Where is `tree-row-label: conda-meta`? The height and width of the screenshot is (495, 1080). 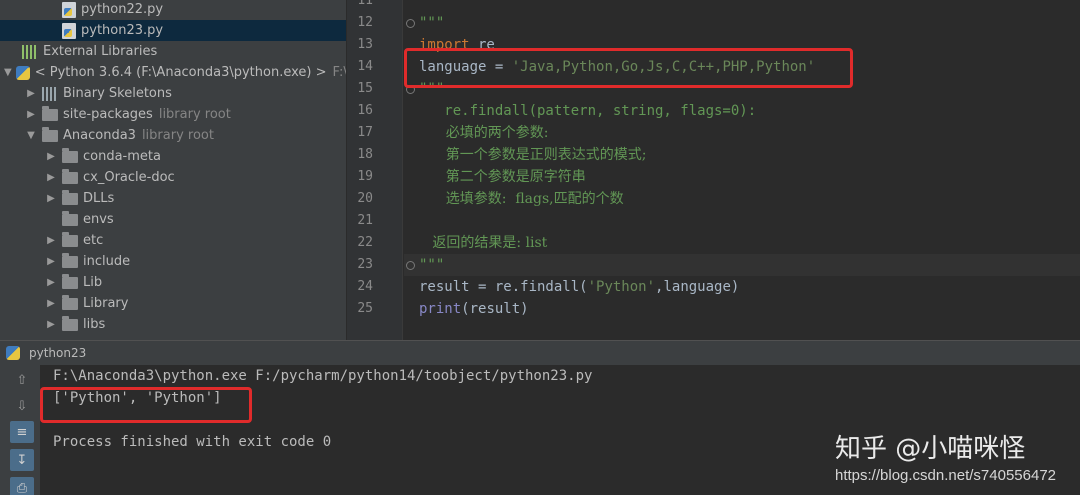 tree-row-label: conda-meta is located at coordinates (122, 156).